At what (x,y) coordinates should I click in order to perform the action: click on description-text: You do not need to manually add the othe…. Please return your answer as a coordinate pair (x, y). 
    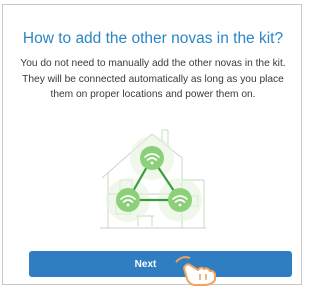
    Looking at the image, I should click on (153, 79).